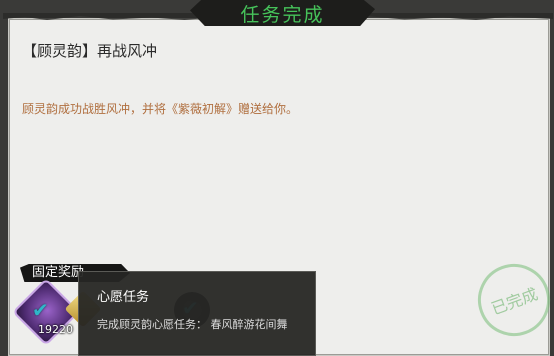 This screenshot has height=356, width=554. Describe the element at coordinates (160, 109) in the screenshot. I see `quest-description: 顾灵韵成功战胜风冲，并将《紫薇初解》赠送给你。` at that location.